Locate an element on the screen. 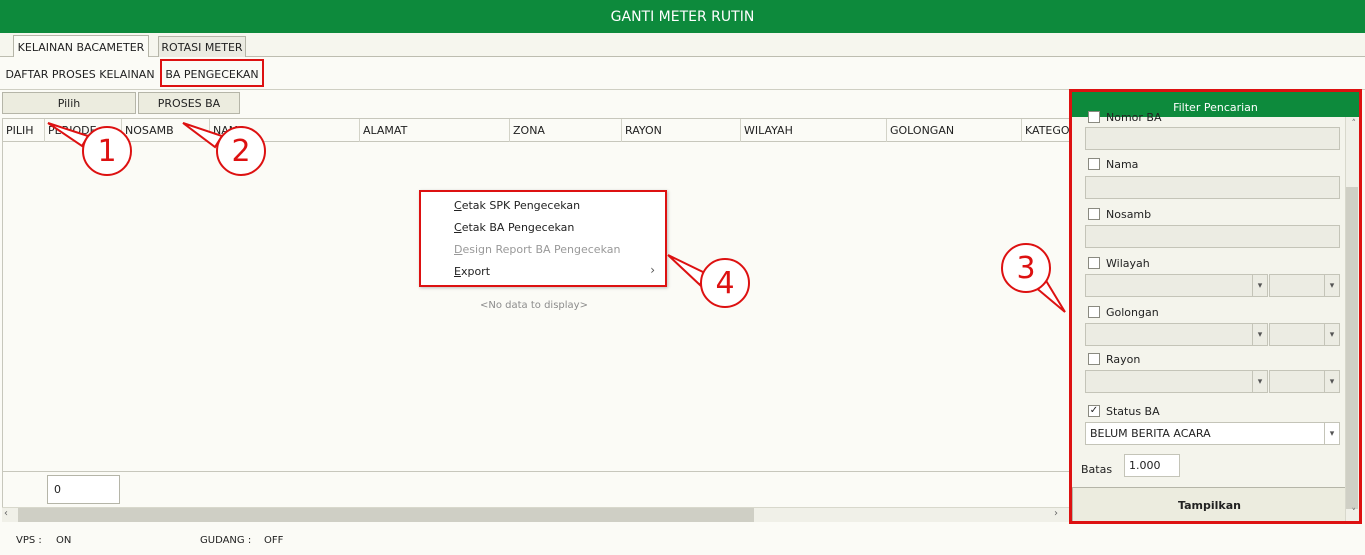 The image size is (1365, 555). input-batas: 1.000 is located at coordinates (1152, 465).